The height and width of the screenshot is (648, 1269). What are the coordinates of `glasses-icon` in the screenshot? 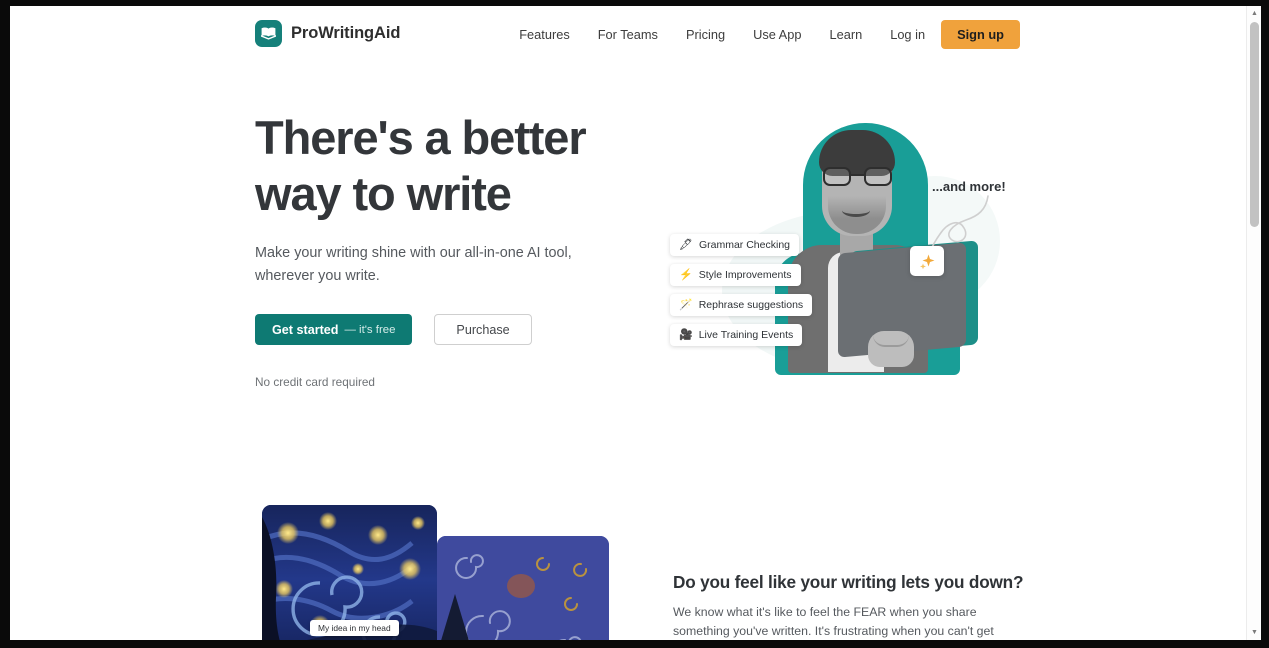 It's located at (857, 176).